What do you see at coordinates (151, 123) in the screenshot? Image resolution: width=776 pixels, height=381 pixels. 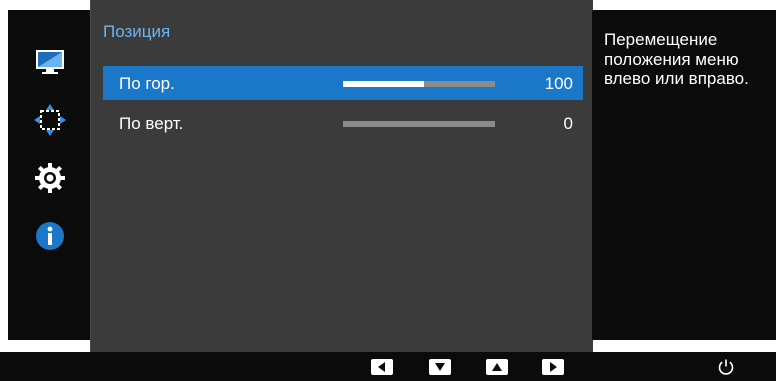 I see `menu-item-label: По верт.` at bounding box center [151, 123].